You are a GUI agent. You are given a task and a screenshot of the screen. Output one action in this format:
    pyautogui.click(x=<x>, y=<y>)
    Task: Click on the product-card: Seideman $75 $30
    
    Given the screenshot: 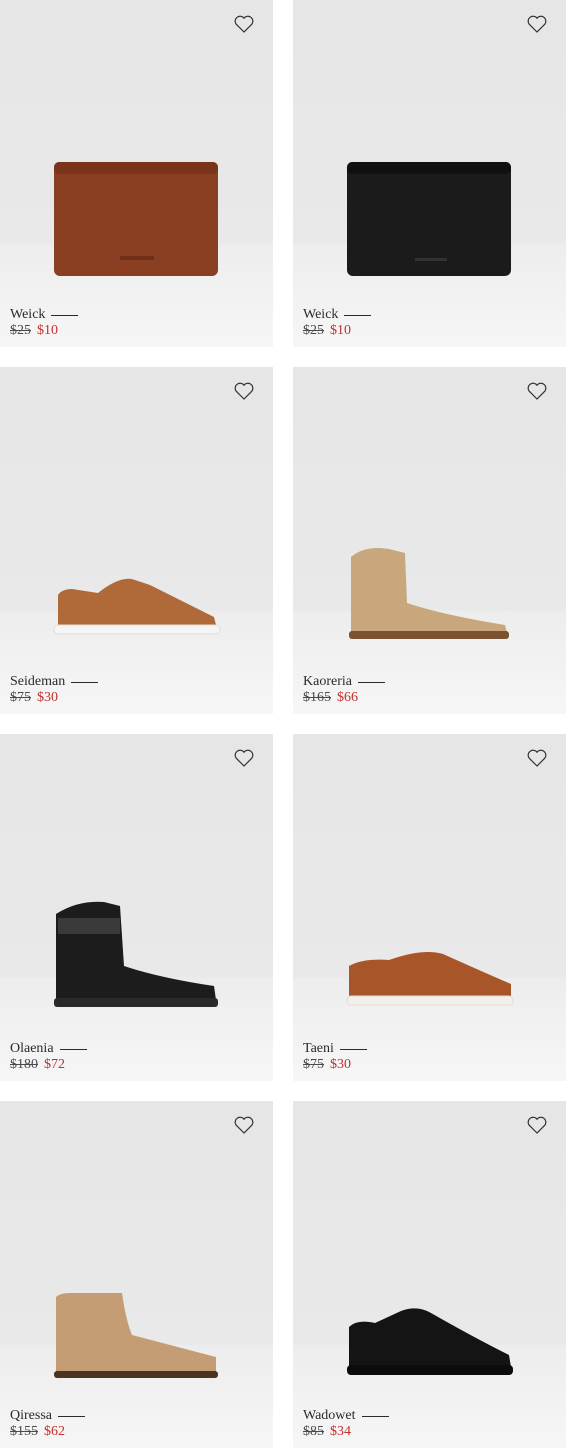 What is the action you would take?
    pyautogui.click(x=136, y=540)
    